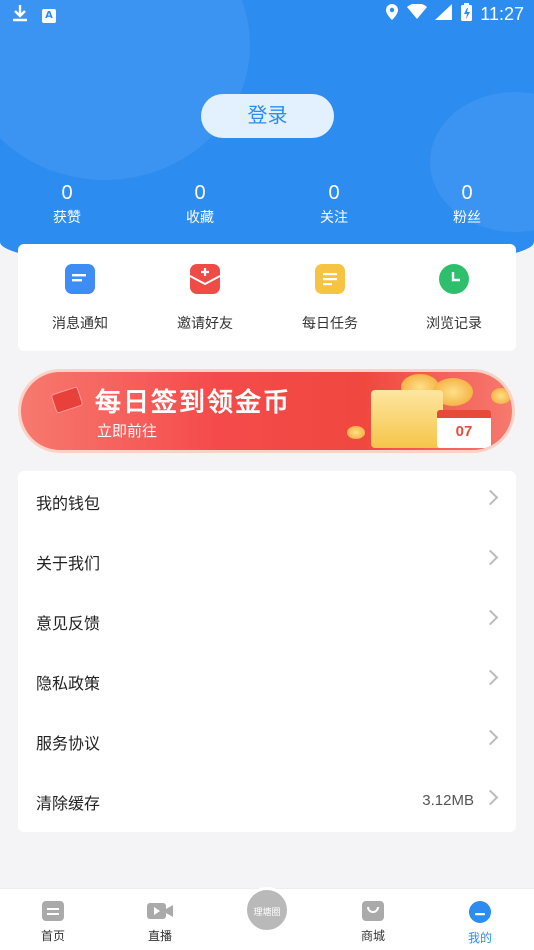  Describe the element at coordinates (20, 15) in the screenshot. I see `download-icon` at that location.